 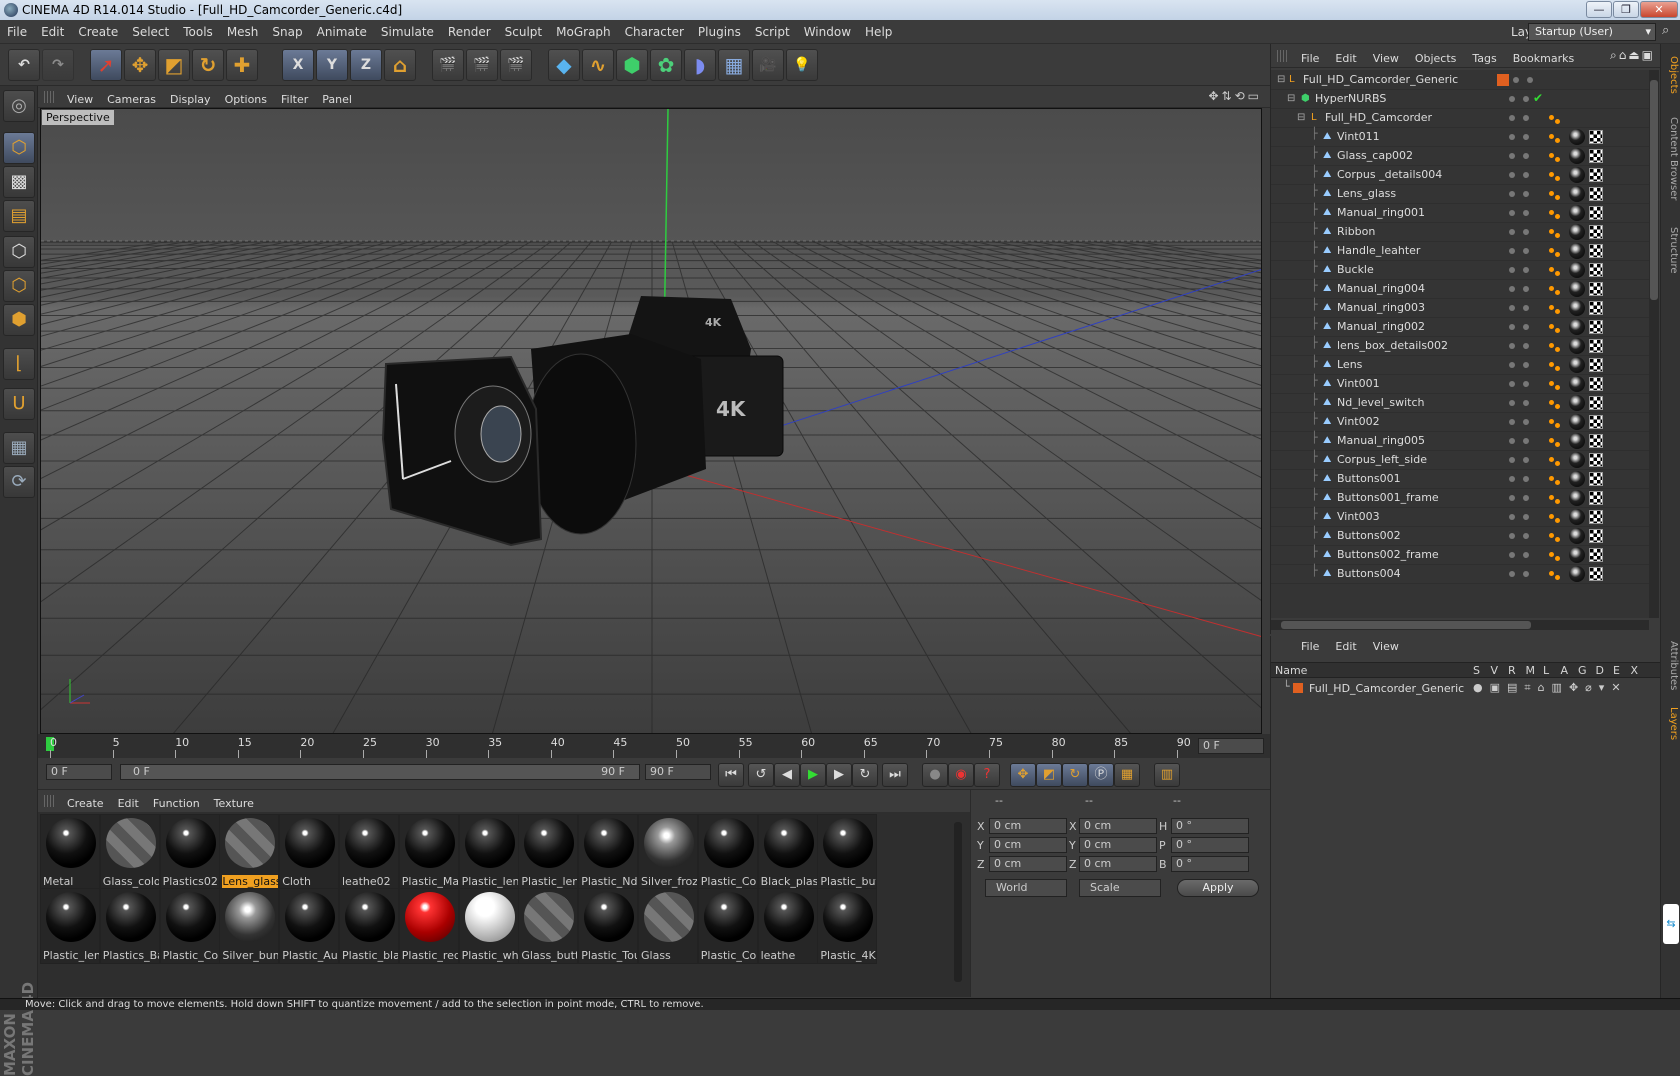 What do you see at coordinates (1671, 75) in the screenshot?
I see `tab-objects: Objects` at bounding box center [1671, 75].